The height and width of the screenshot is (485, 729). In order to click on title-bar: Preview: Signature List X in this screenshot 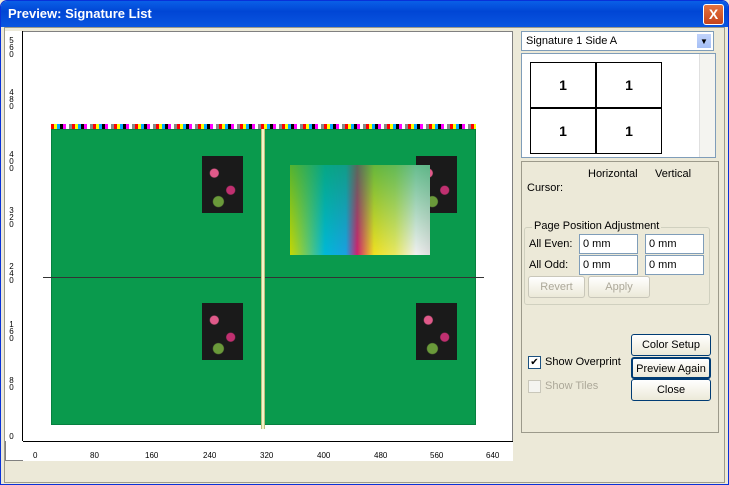, I will do `click(364, 14)`.